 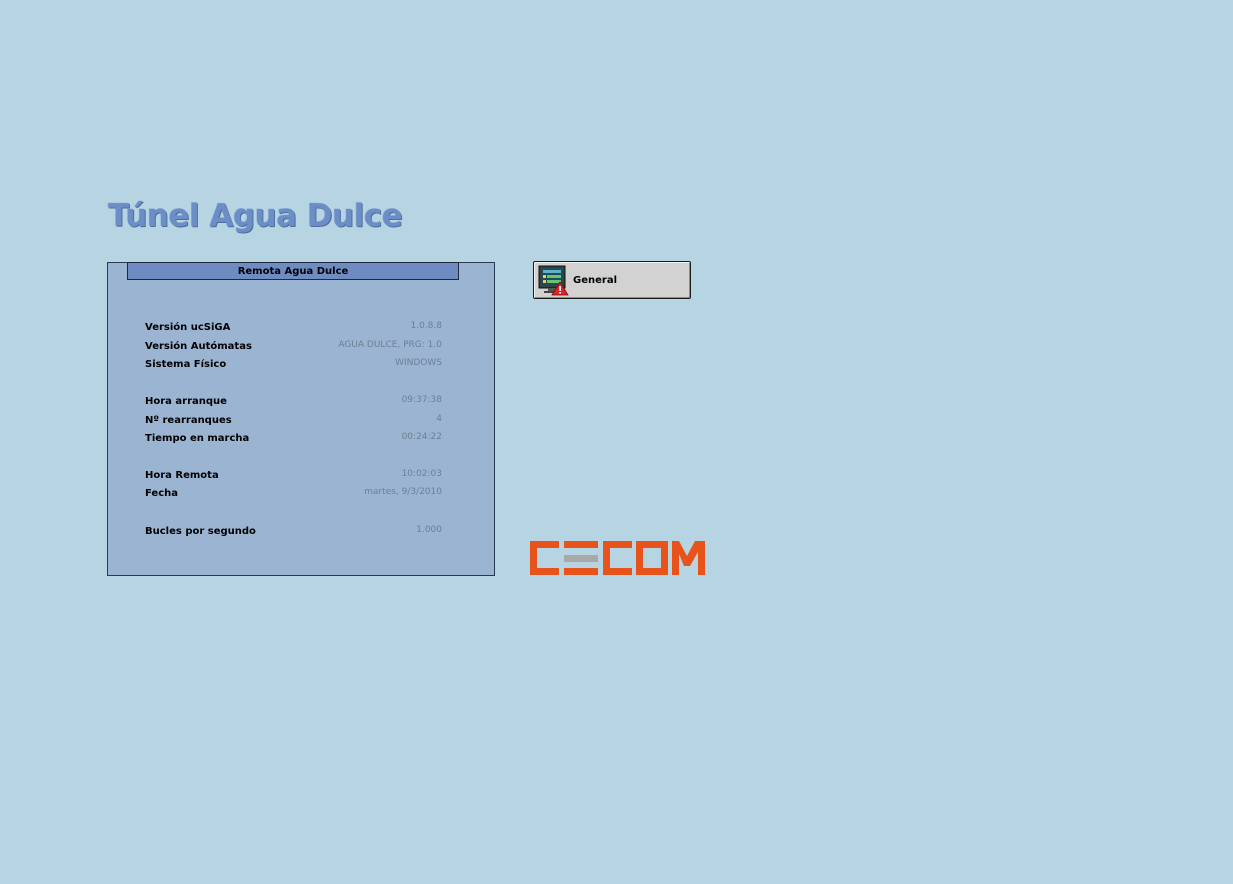 What do you see at coordinates (188, 420) in the screenshot?
I see `info-label: Nº rearranques` at bounding box center [188, 420].